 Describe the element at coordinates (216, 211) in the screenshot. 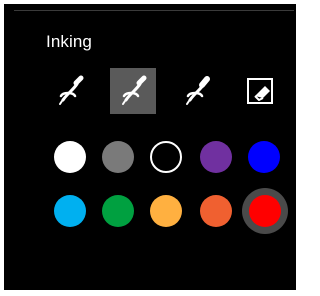

I see `color-swatch-orange` at that location.